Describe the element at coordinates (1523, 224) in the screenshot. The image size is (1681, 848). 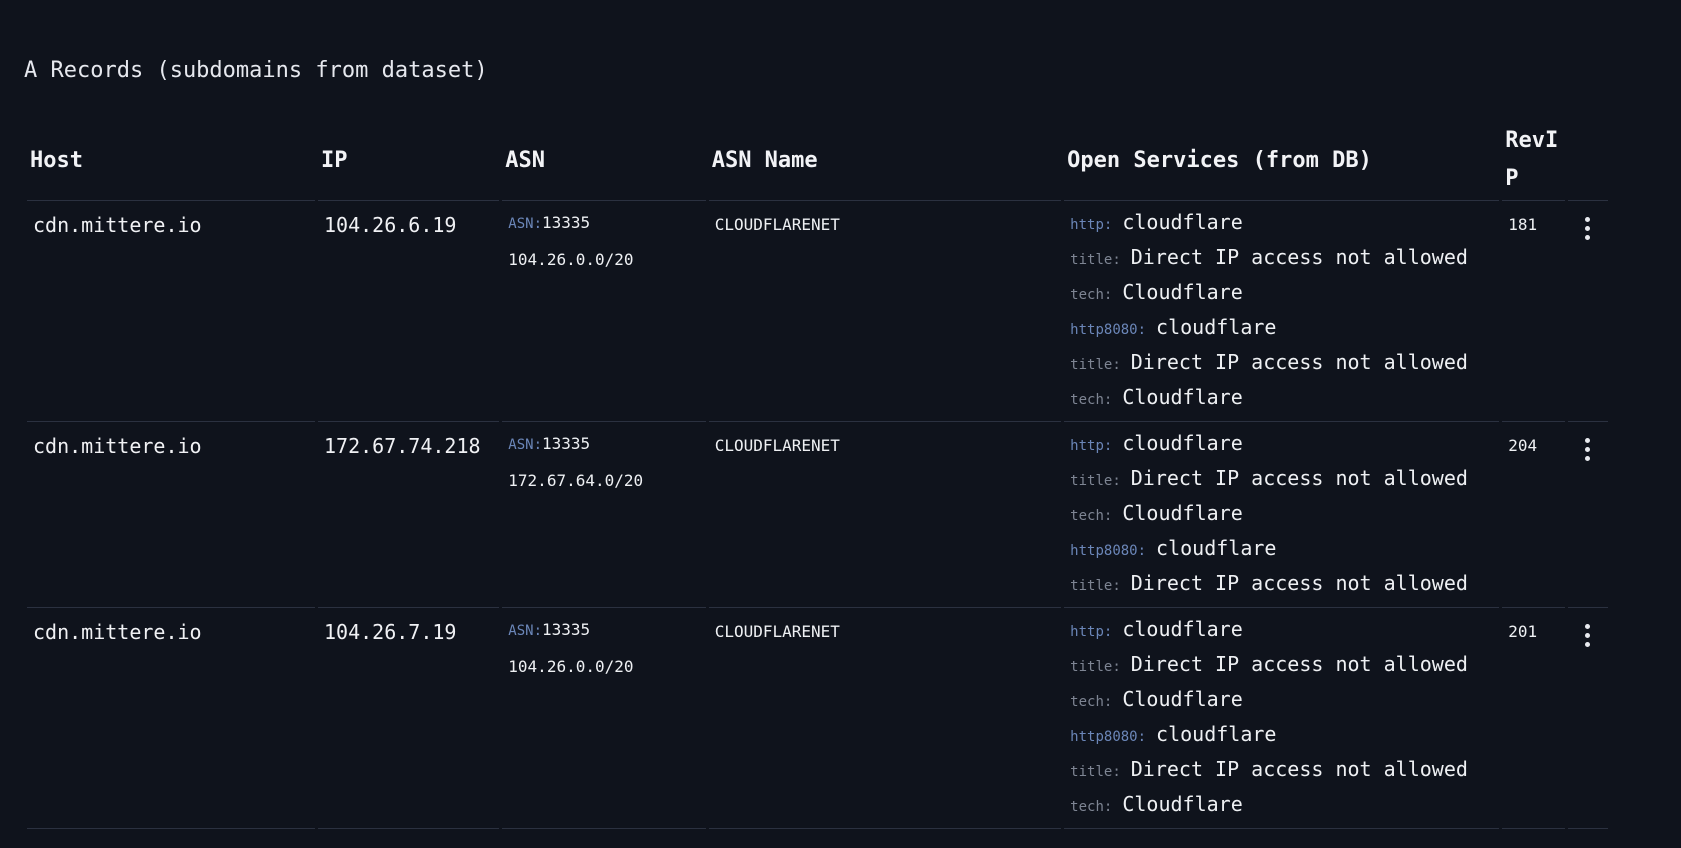
I see `revip-count: 181` at that location.